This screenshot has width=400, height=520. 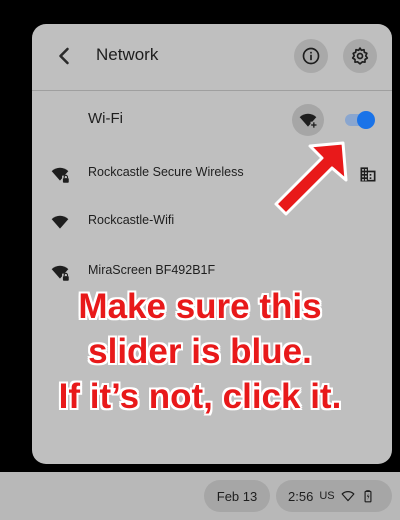 I want to click on wifi-label: Wi-Fi, so click(x=105, y=118).